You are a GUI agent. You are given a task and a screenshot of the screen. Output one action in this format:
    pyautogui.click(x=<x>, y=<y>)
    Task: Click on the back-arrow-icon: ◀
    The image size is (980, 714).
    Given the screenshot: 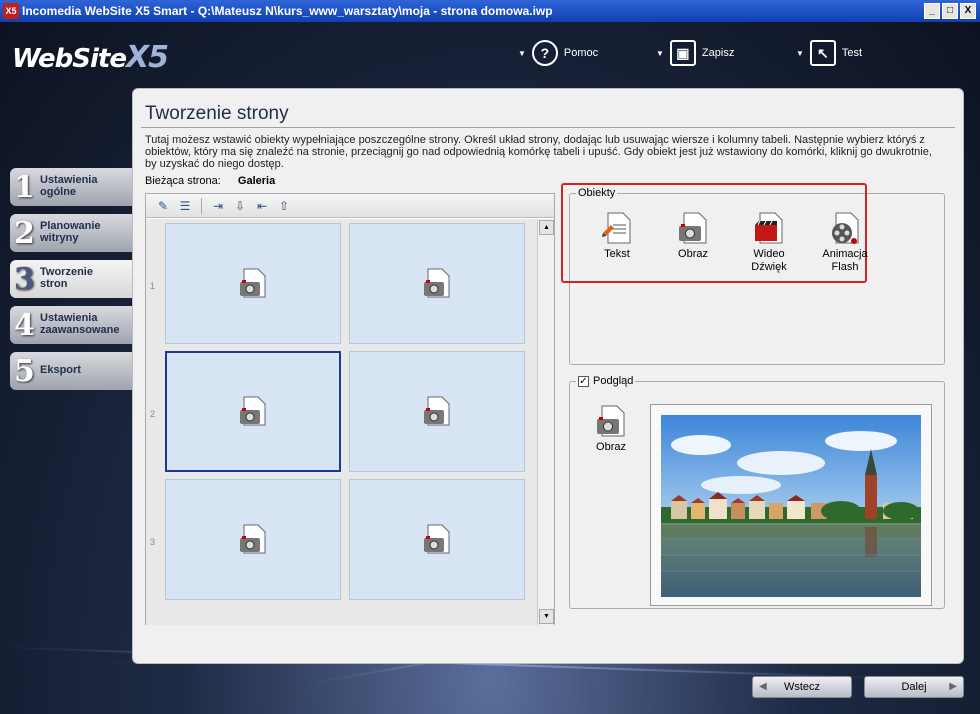 What is the action you would take?
    pyautogui.click(x=763, y=686)
    